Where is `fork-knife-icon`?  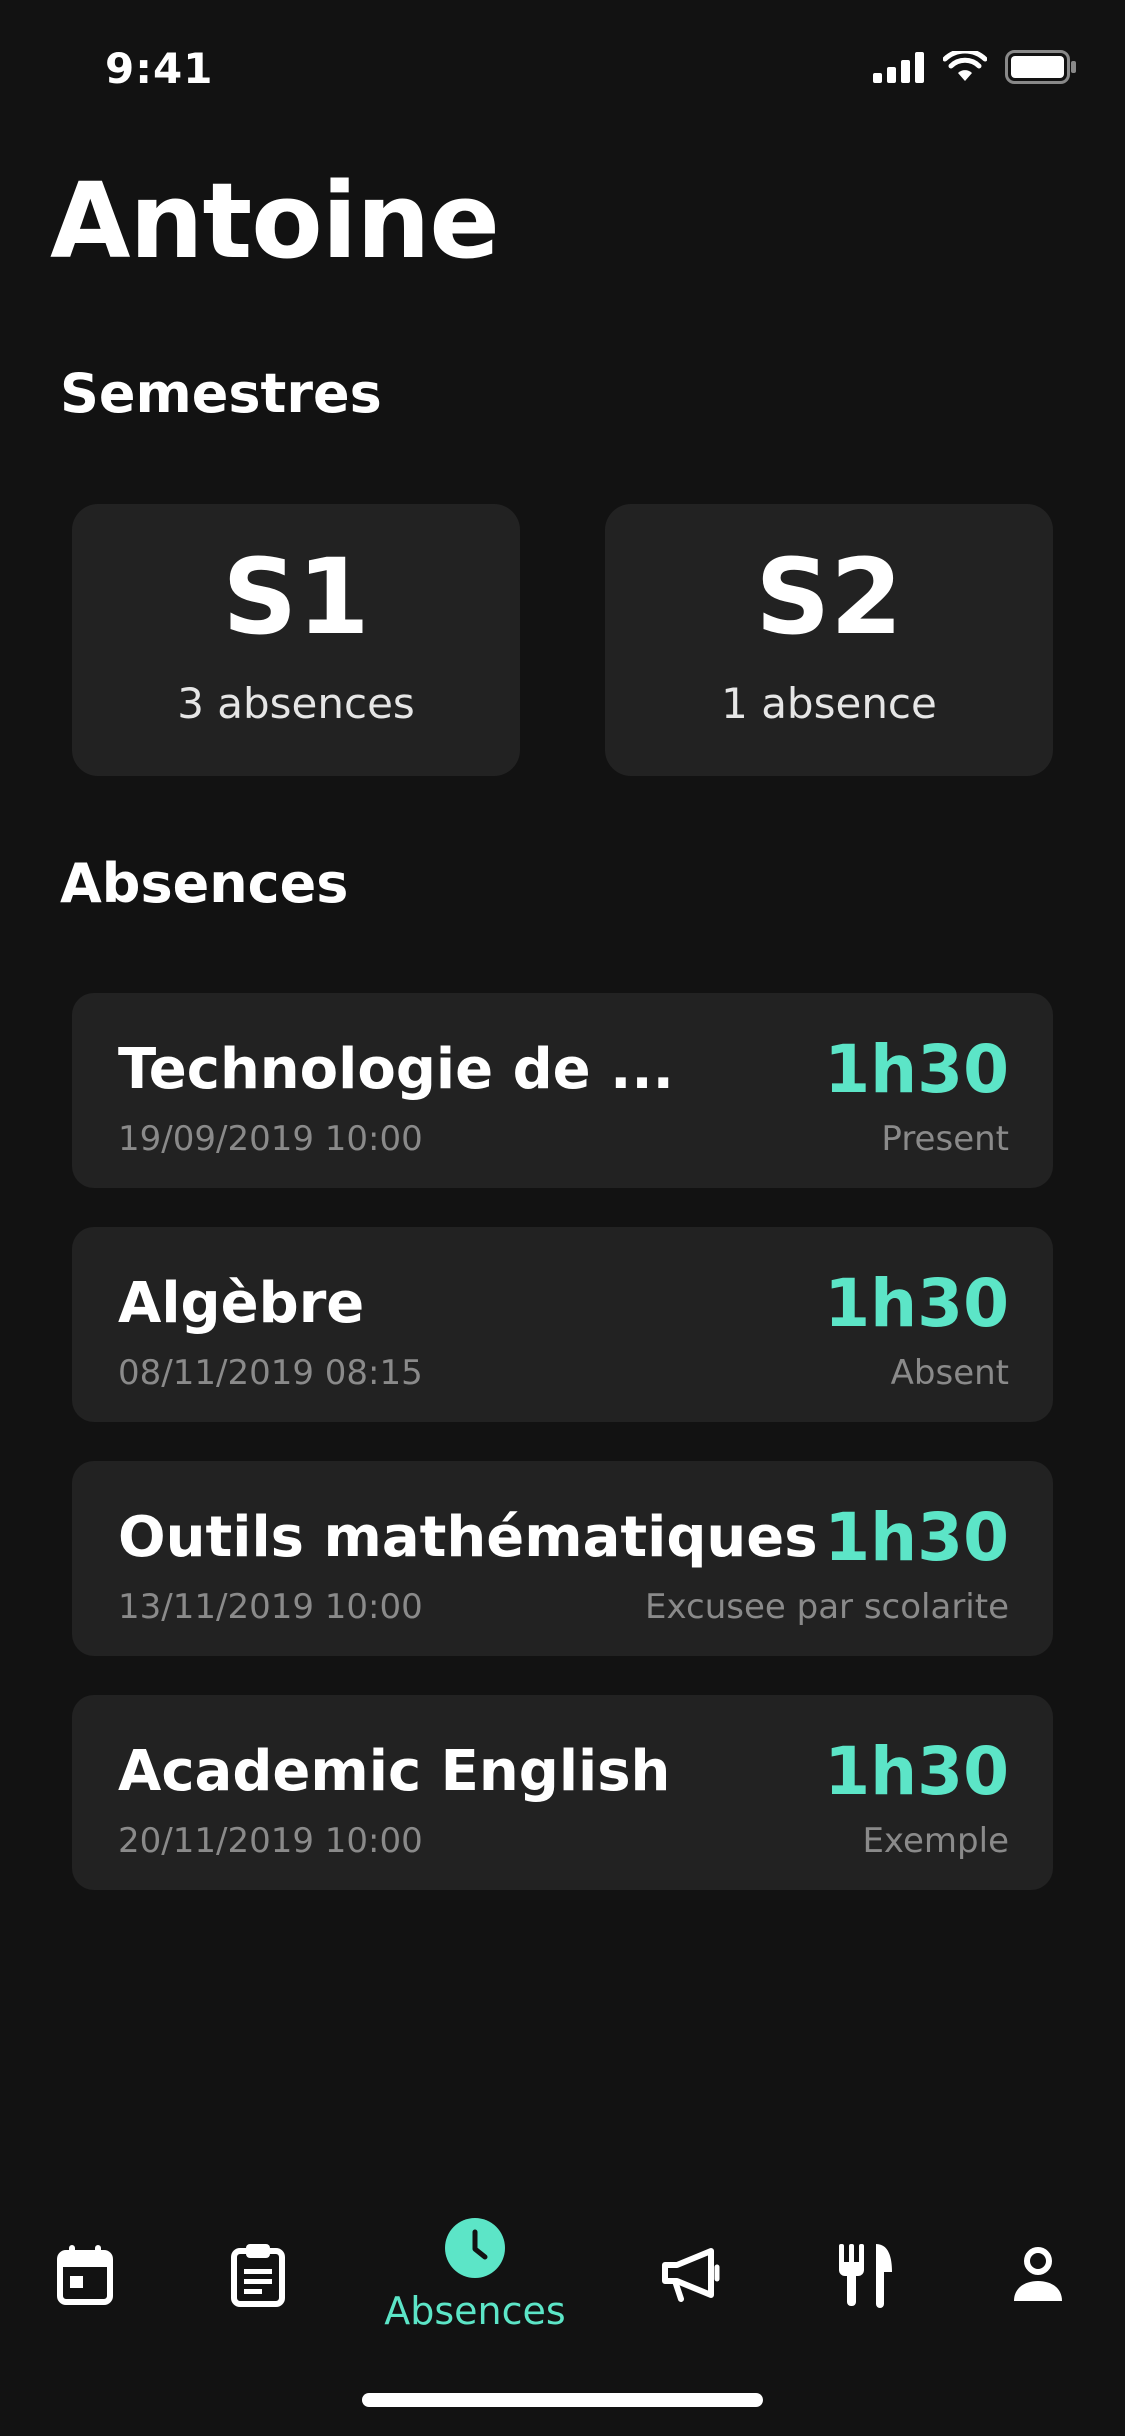 fork-knife-icon is located at coordinates (866, 2275).